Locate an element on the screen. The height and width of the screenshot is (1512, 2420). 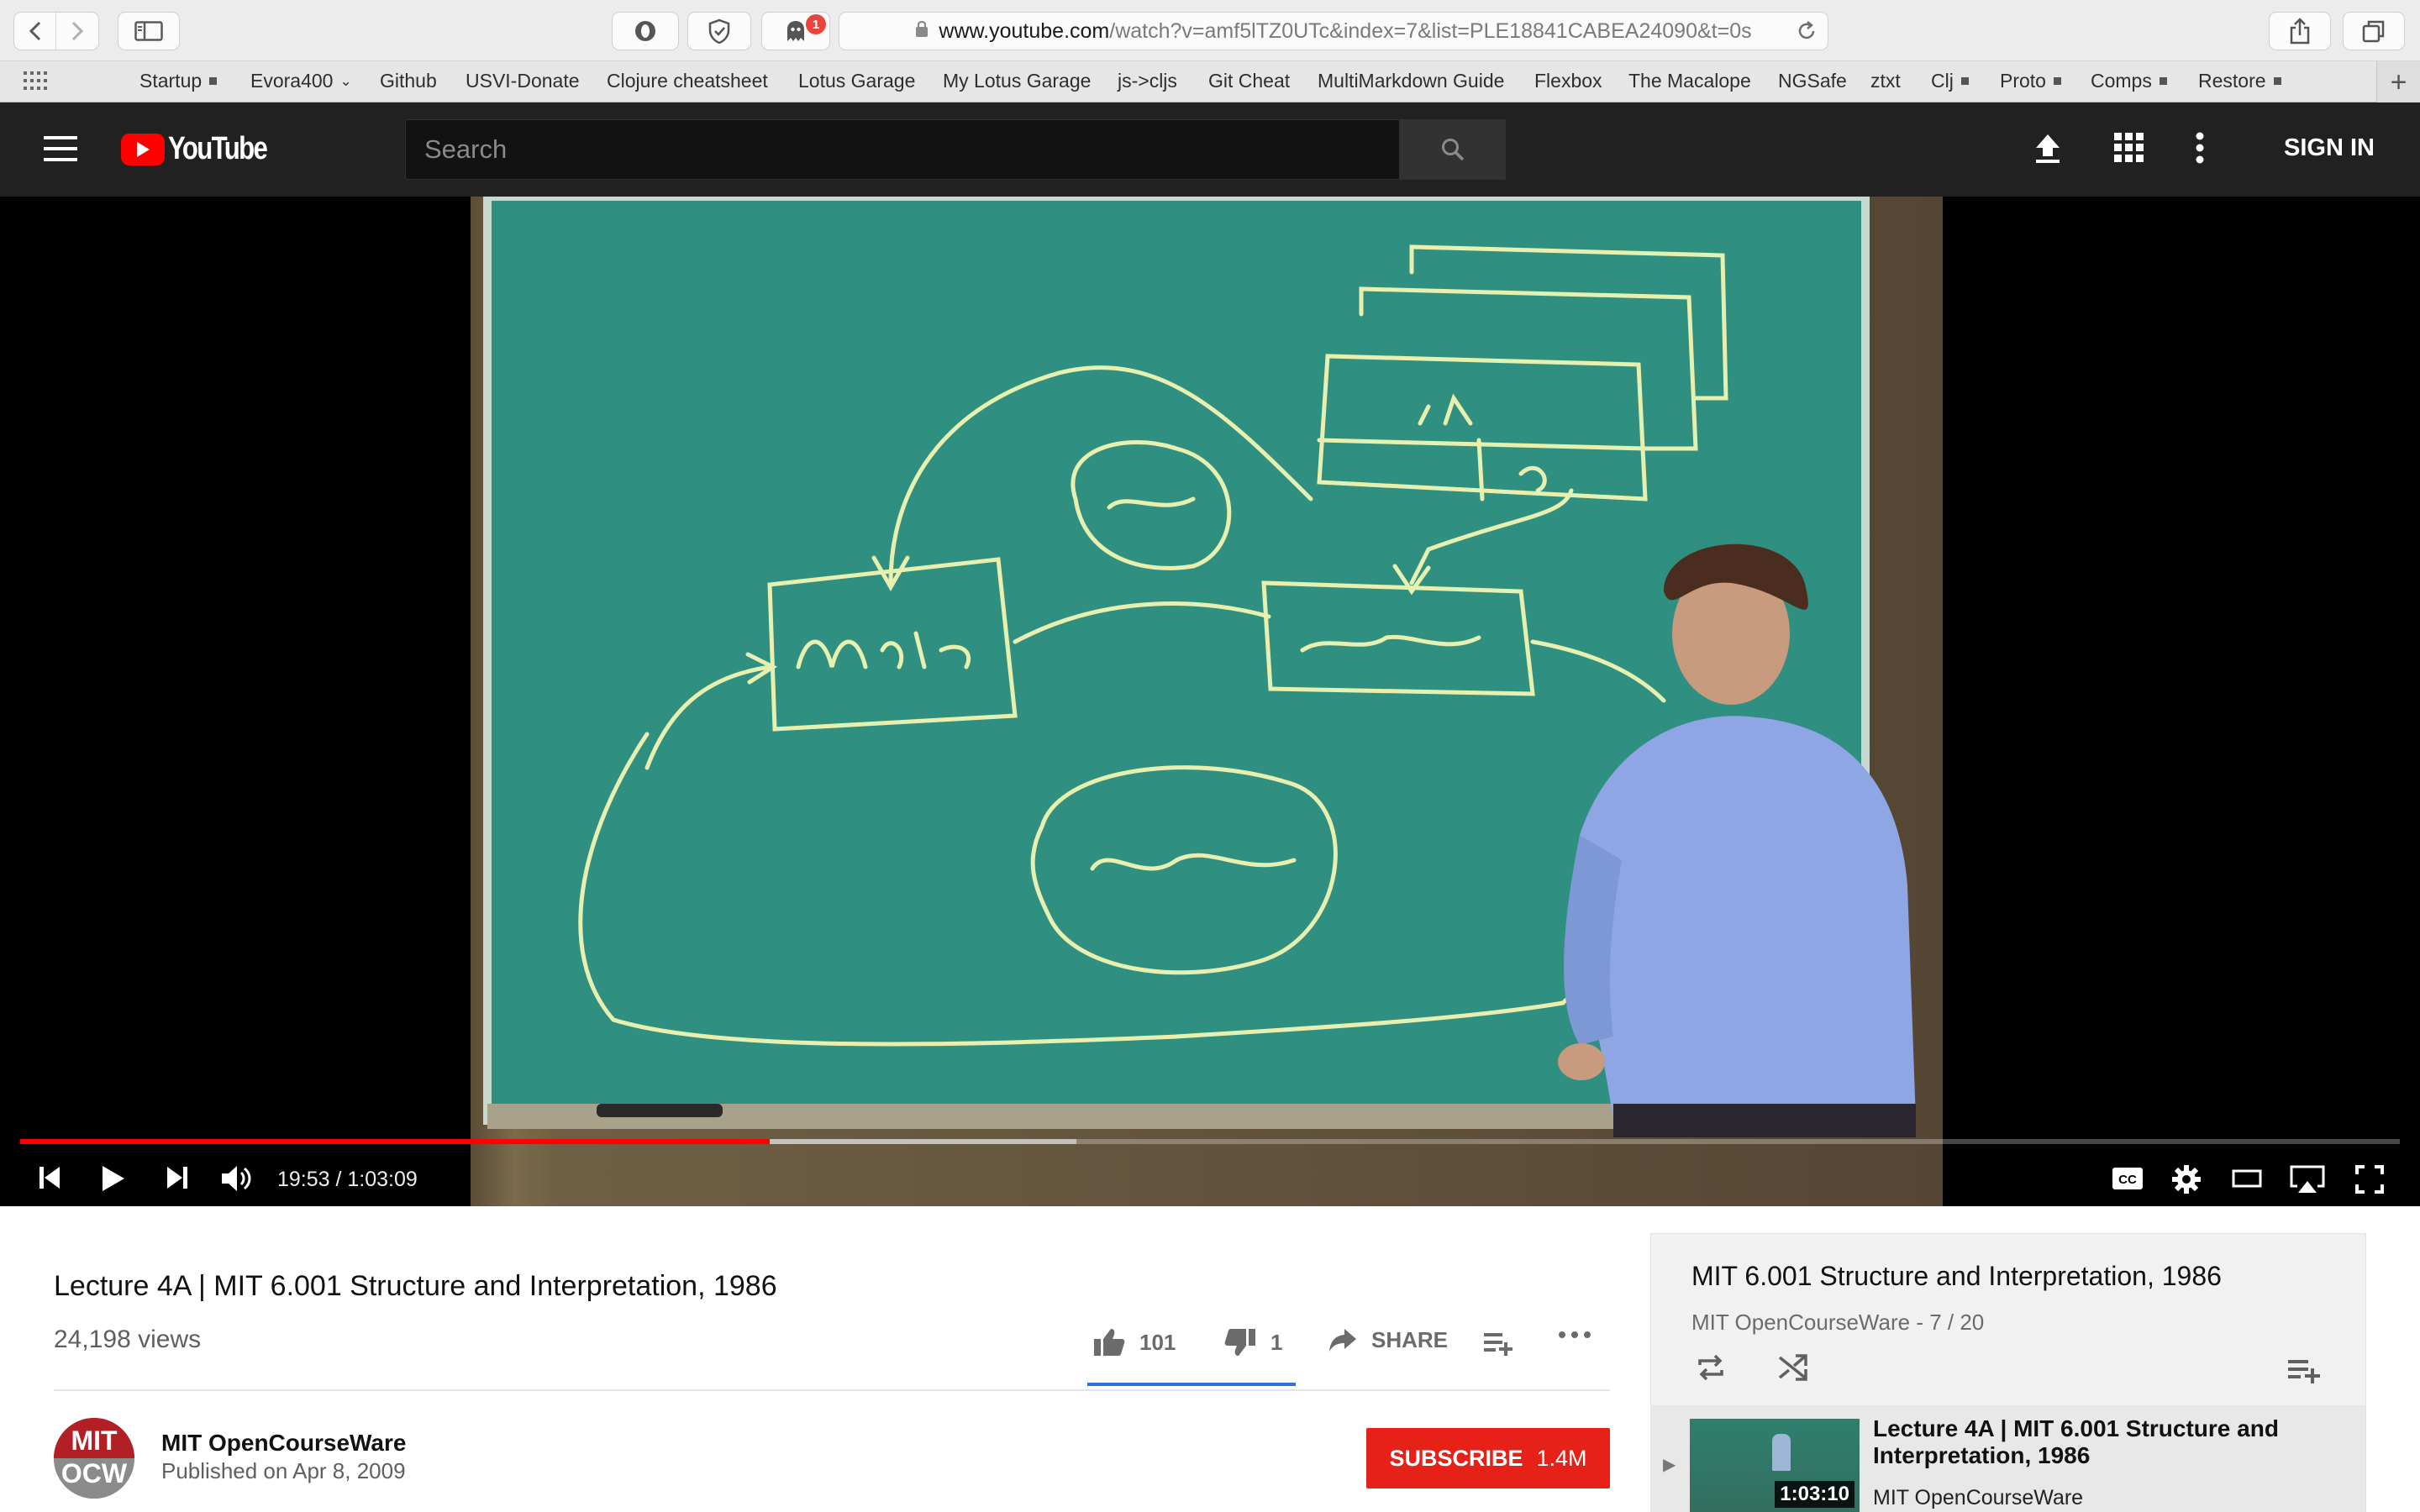
grid-icon is located at coordinates (36, 81).